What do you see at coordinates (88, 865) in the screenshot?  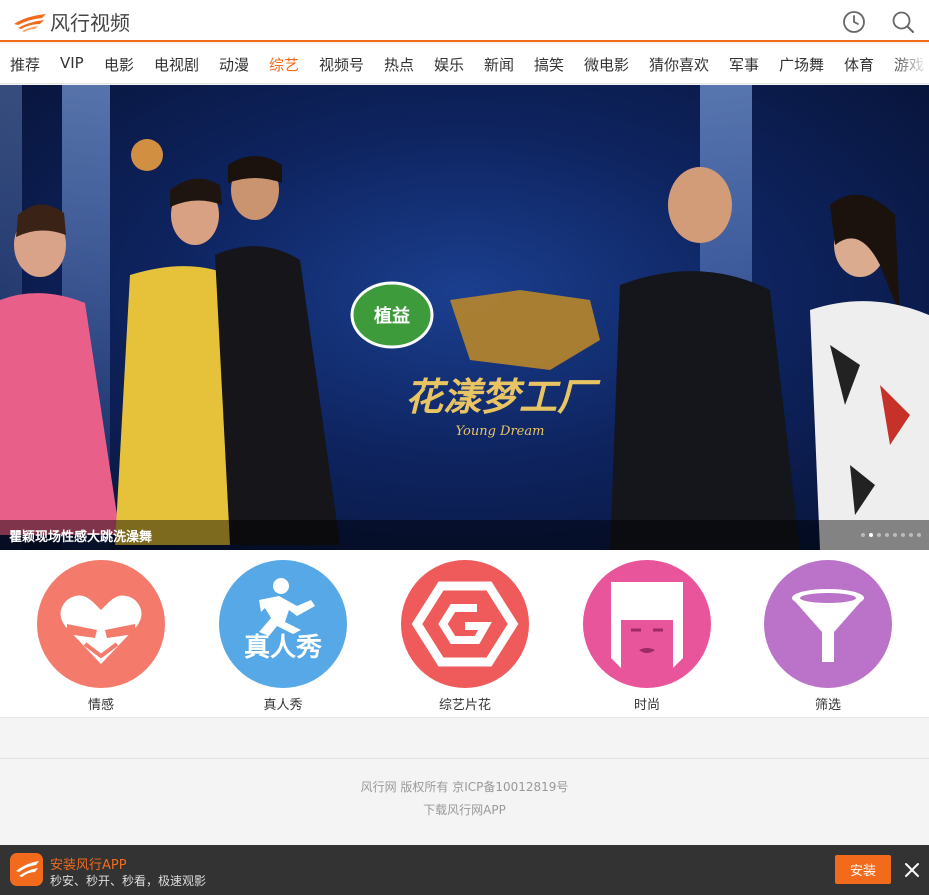 I see `app-bar-title: 安装风行APP` at bounding box center [88, 865].